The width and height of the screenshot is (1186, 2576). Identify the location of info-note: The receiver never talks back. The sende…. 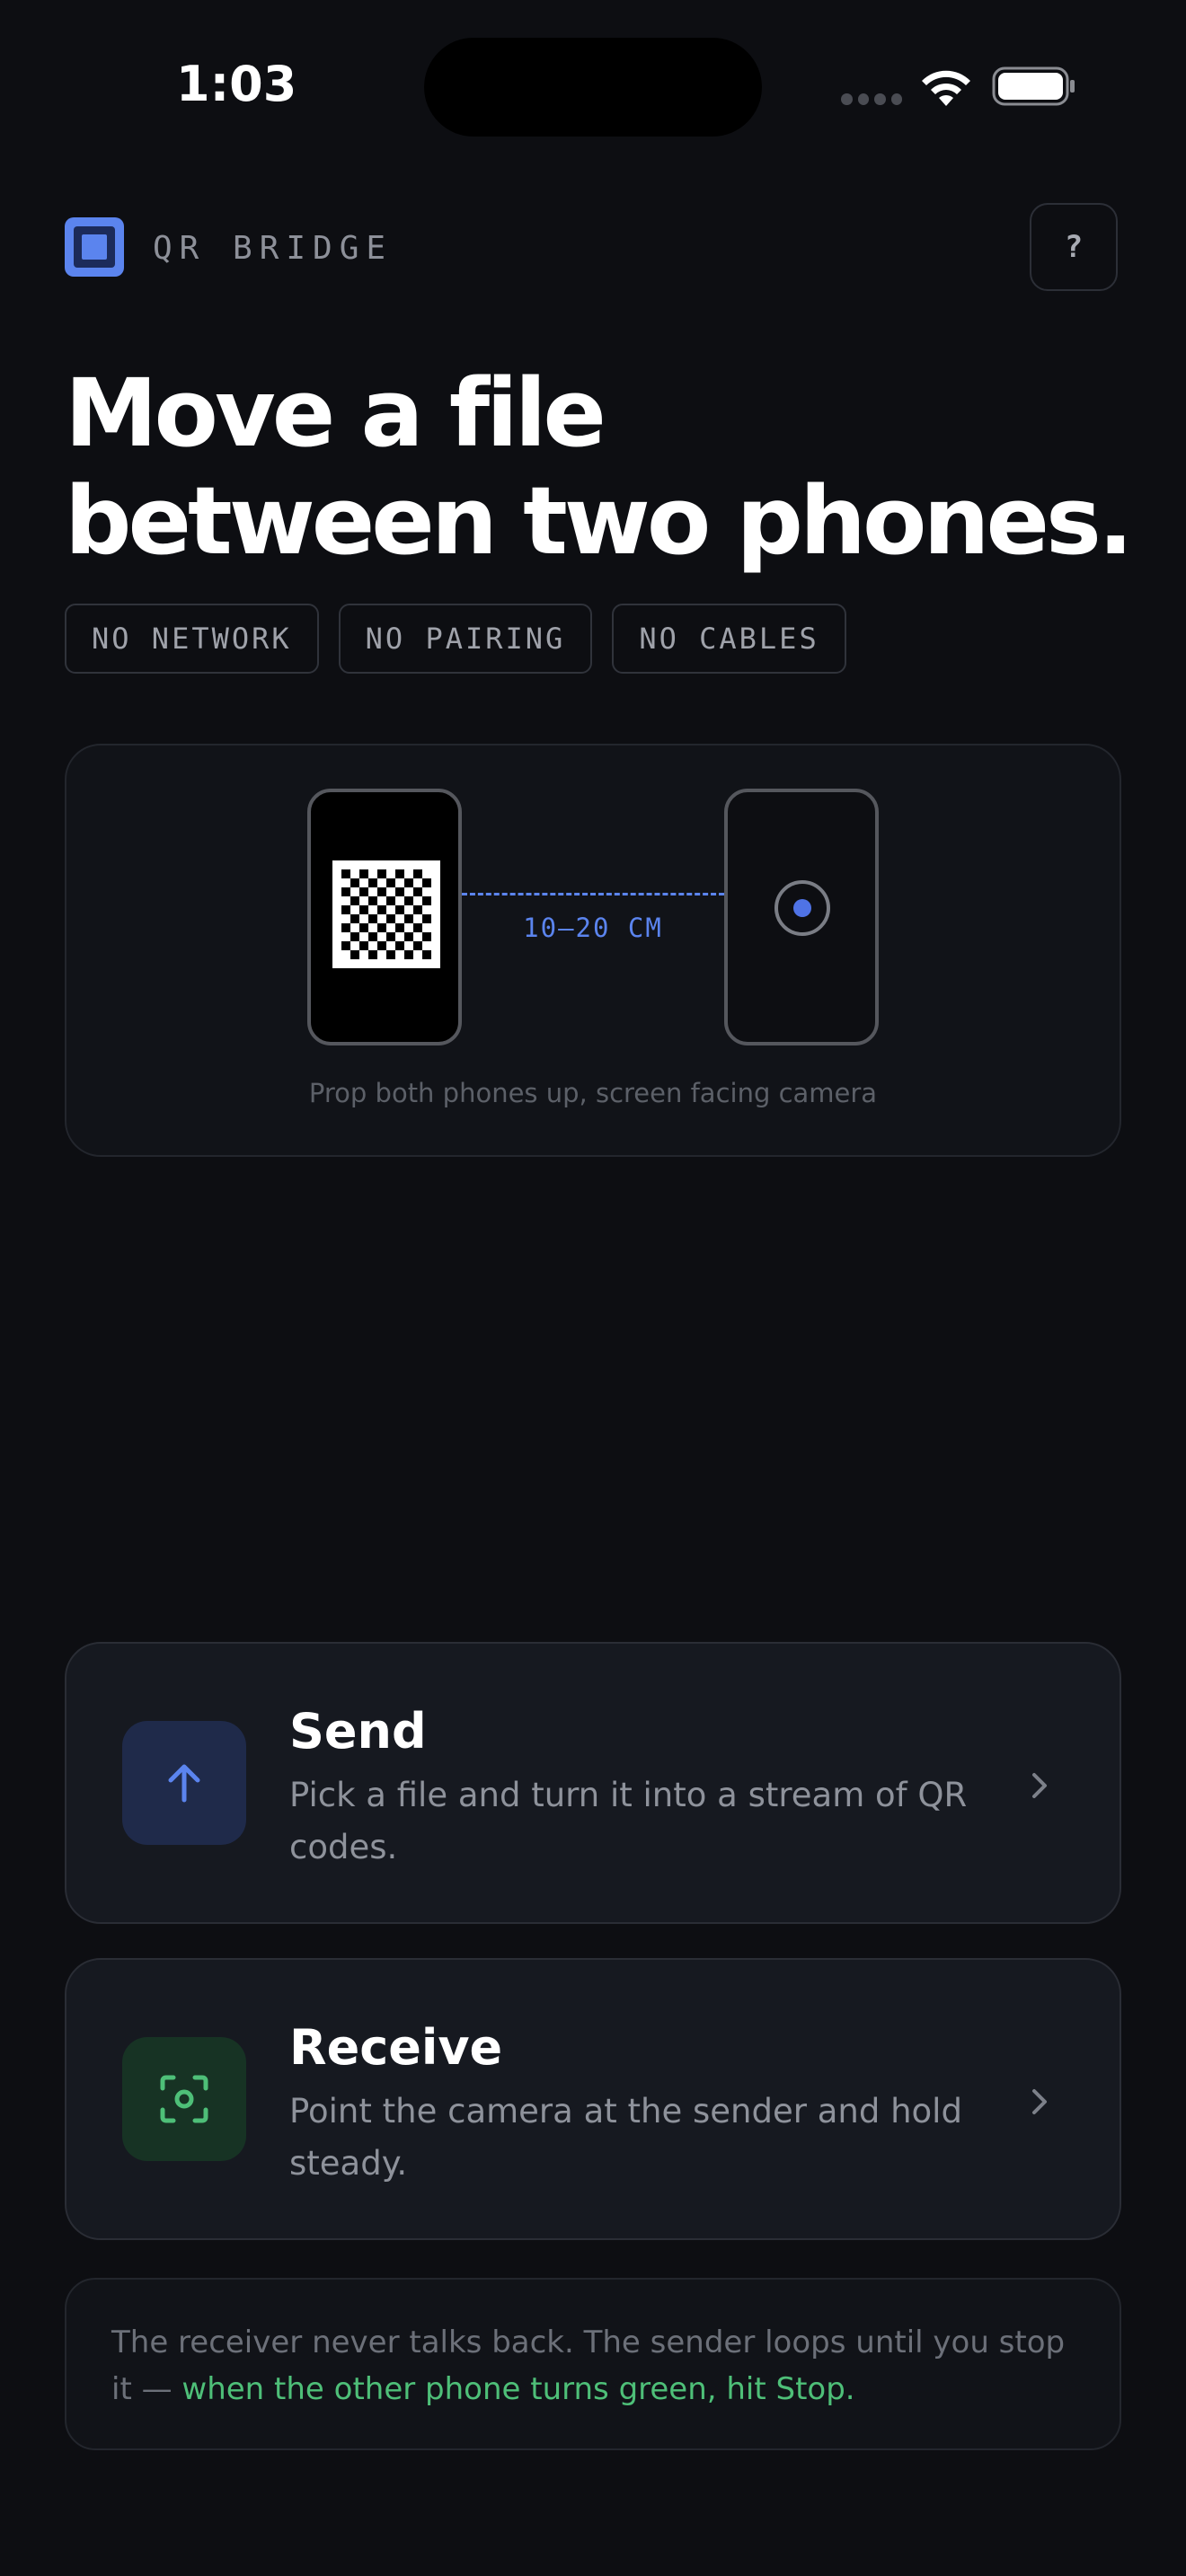
(593, 2364).